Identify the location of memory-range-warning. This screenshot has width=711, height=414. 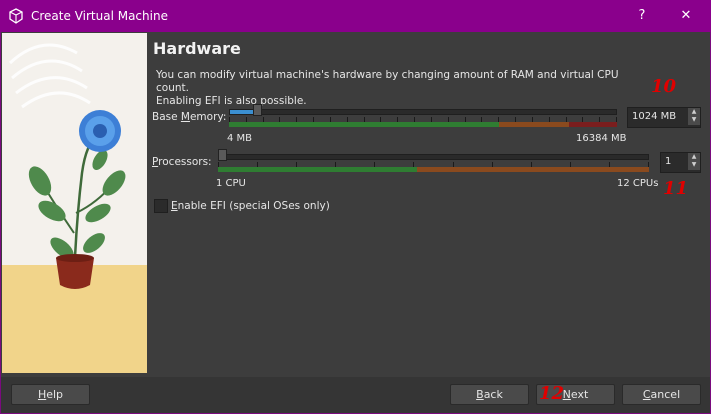
(534, 124).